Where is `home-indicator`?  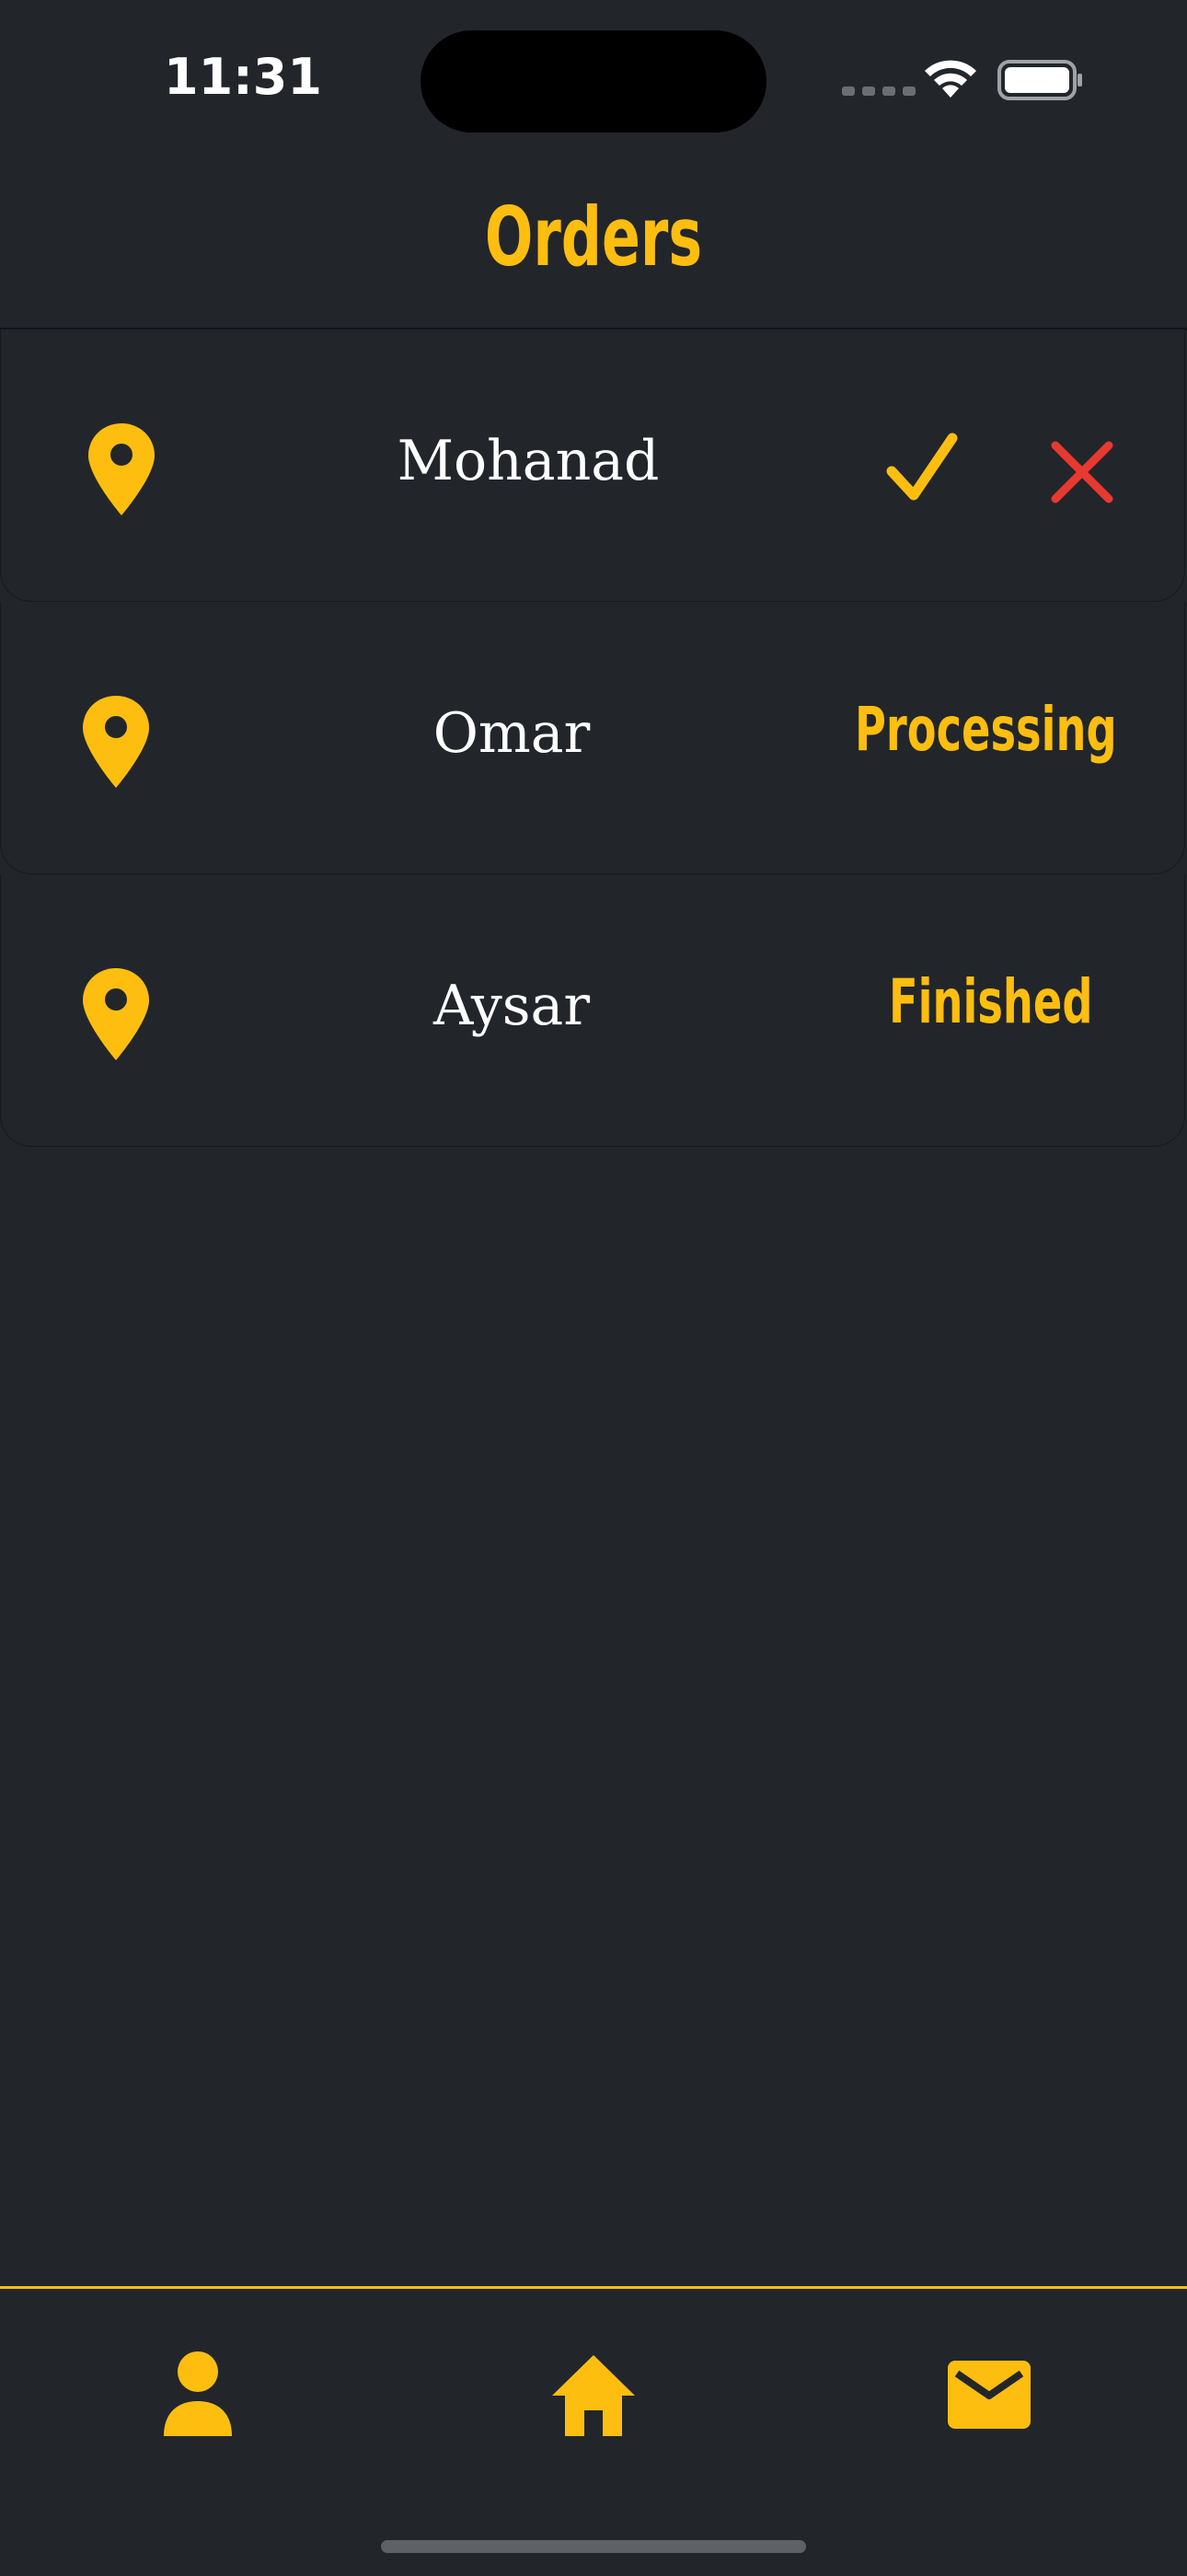
home-indicator is located at coordinates (593, 2547).